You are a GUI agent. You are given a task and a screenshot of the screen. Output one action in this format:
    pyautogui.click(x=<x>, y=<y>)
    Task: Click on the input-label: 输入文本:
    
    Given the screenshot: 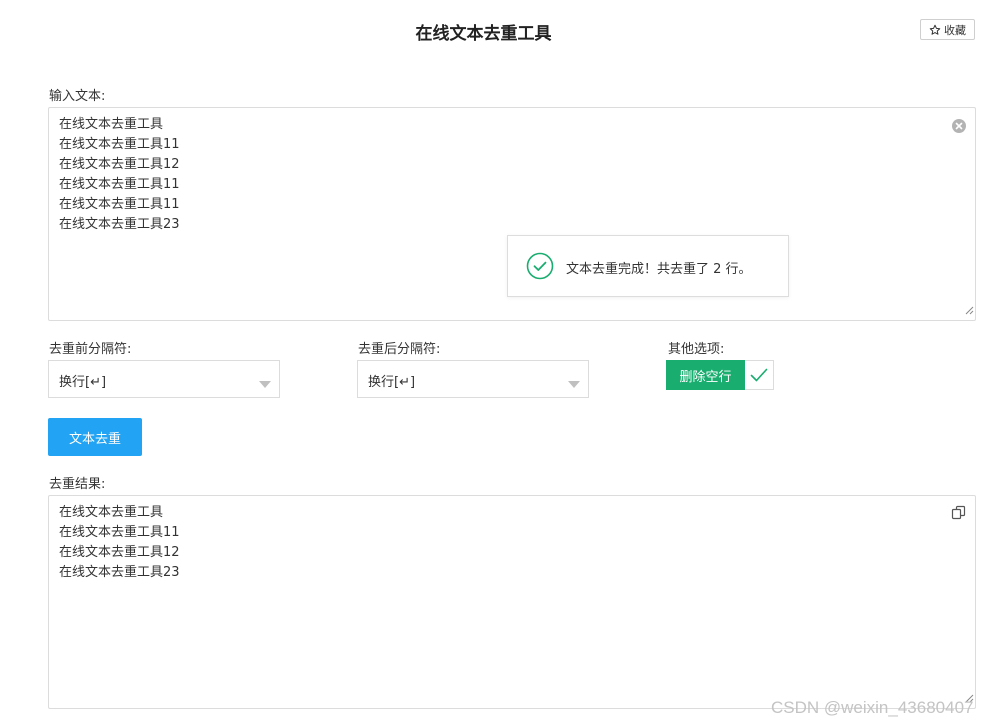 What is the action you would take?
    pyautogui.click(x=77, y=96)
    